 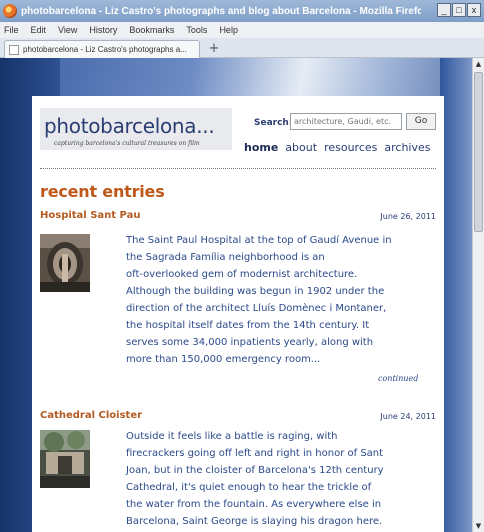 What do you see at coordinates (67, 30) in the screenshot?
I see `menu-view: View` at bounding box center [67, 30].